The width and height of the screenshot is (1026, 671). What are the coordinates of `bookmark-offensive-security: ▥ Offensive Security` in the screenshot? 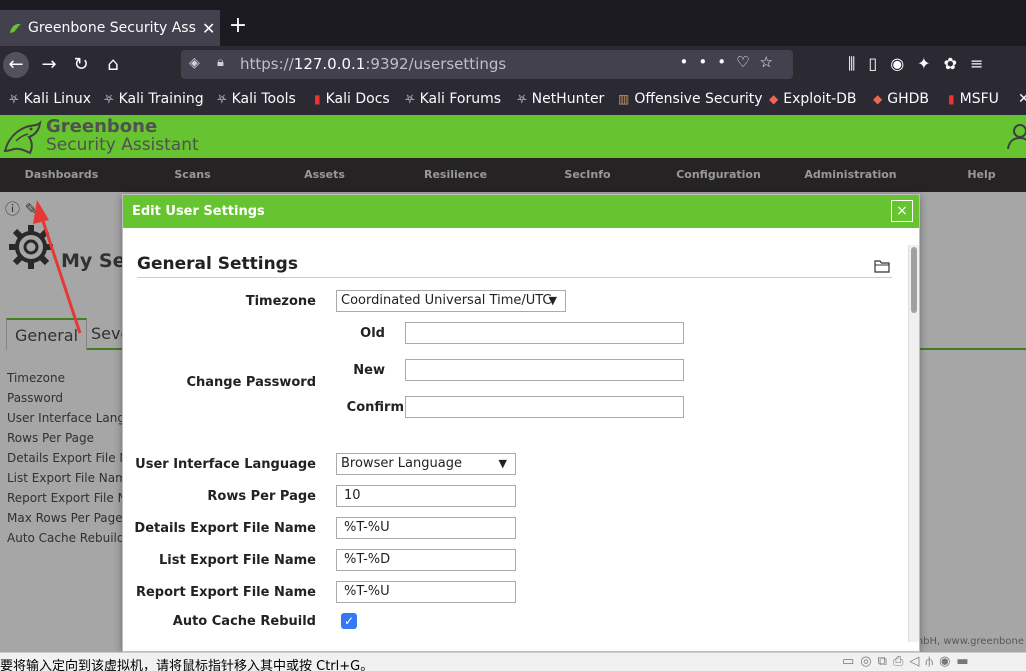 It's located at (690, 99).